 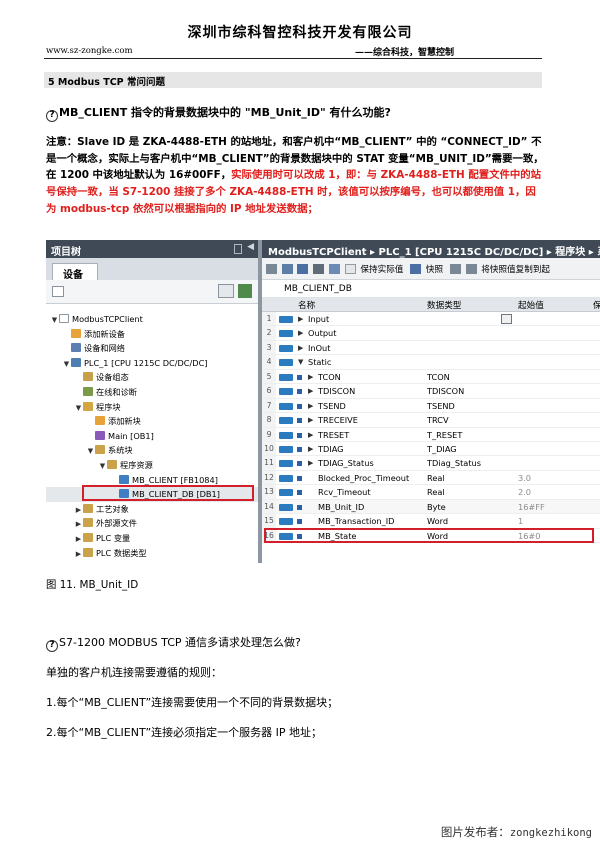 I want to click on tree-item: ▶ 工艺对象, so click(x=152, y=509).